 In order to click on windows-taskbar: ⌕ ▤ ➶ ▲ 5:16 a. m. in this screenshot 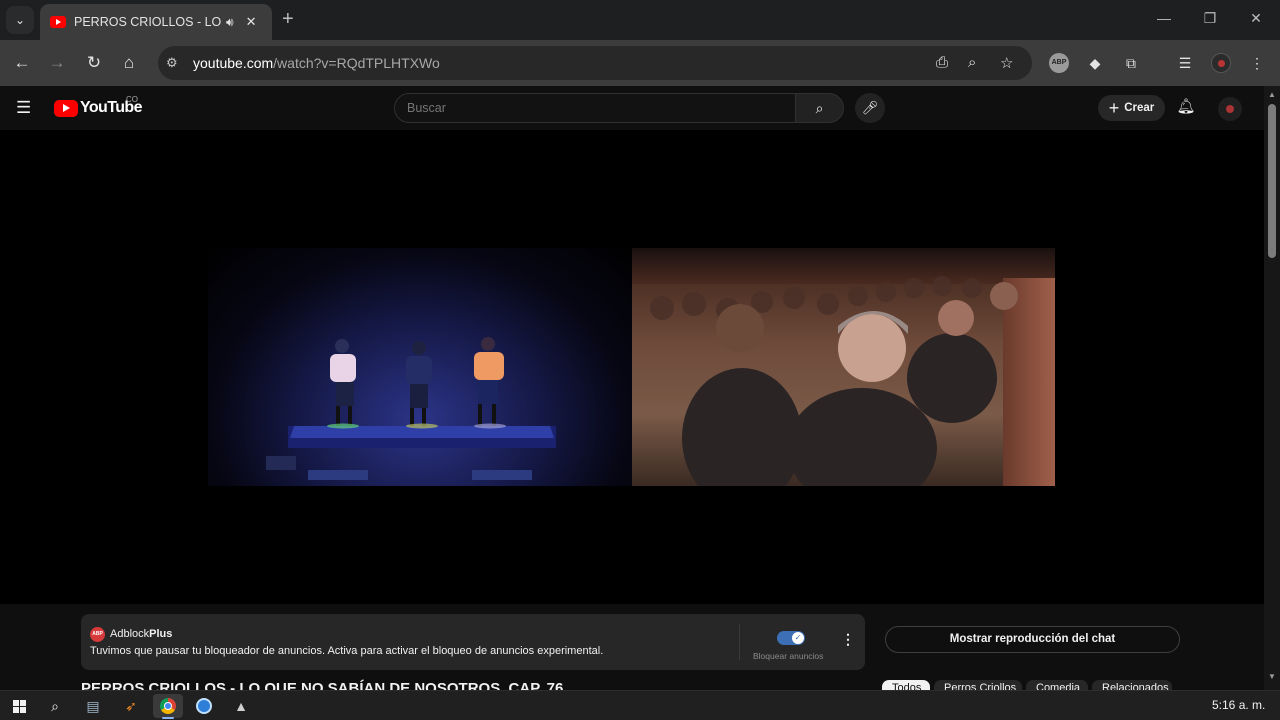, I will do `click(640, 705)`.